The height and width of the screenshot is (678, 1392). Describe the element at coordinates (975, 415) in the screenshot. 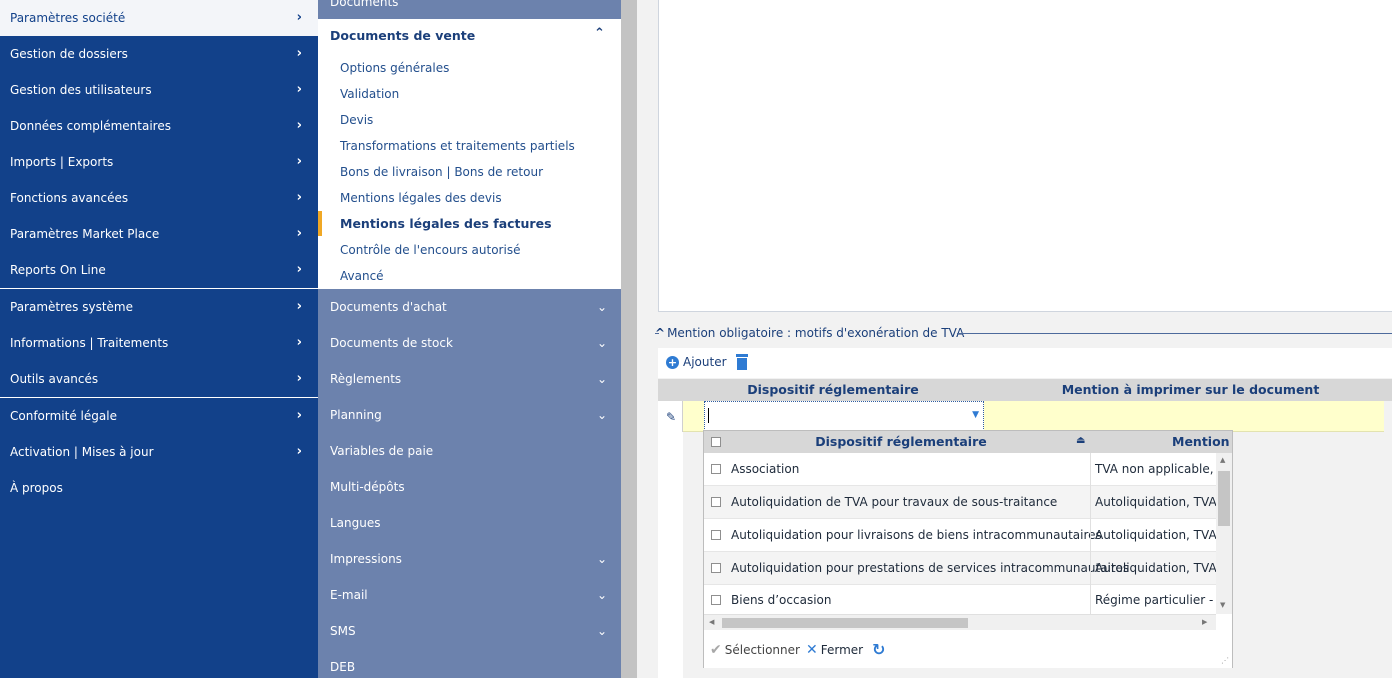

I see `caret-down-icon: ▼` at that location.